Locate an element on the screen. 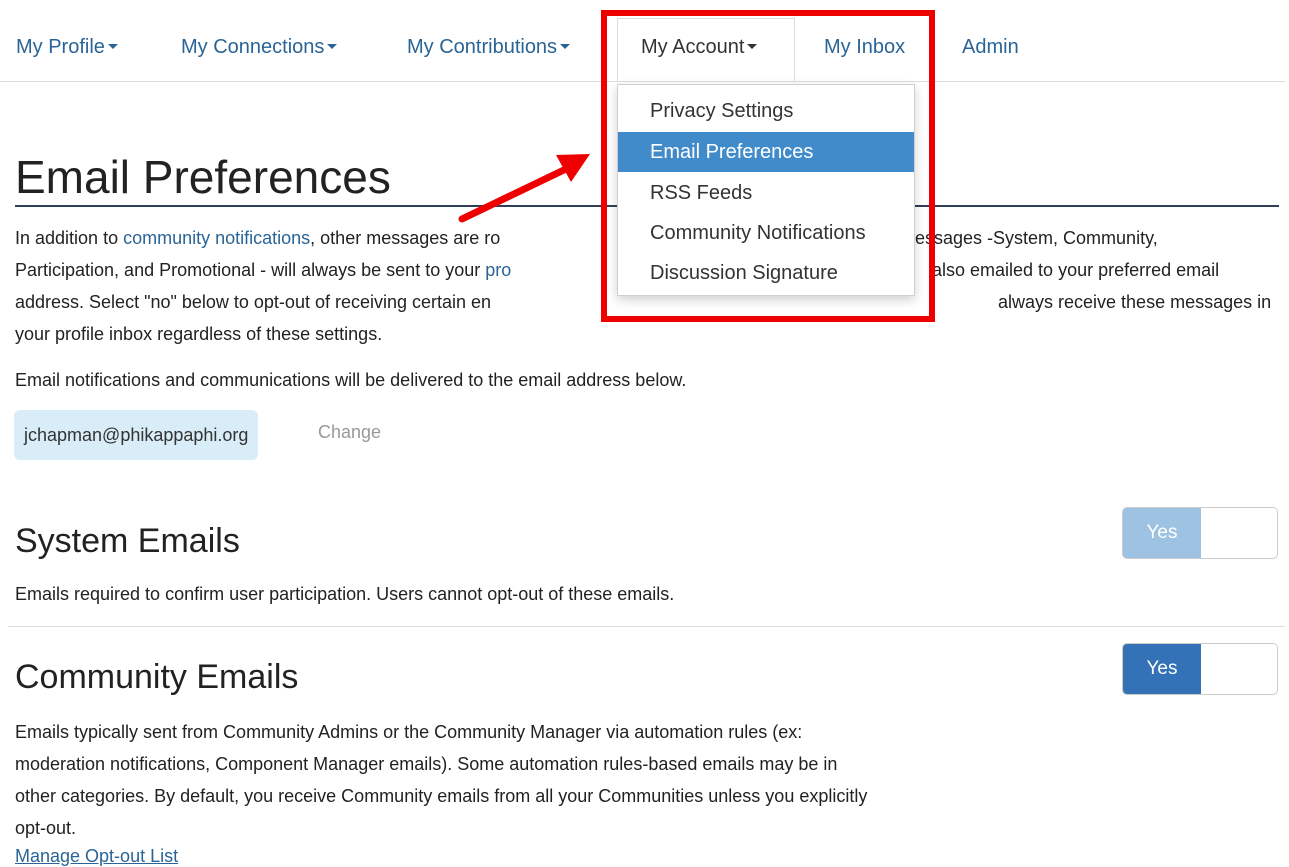 This screenshot has height=867, width=1289. nav-my-inbox-label: My Inbox is located at coordinates (865, 47).